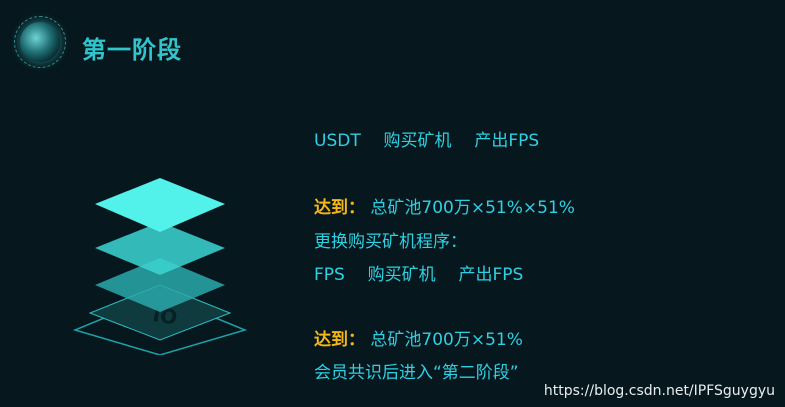  I want to click on globe-icon, so click(40, 42).